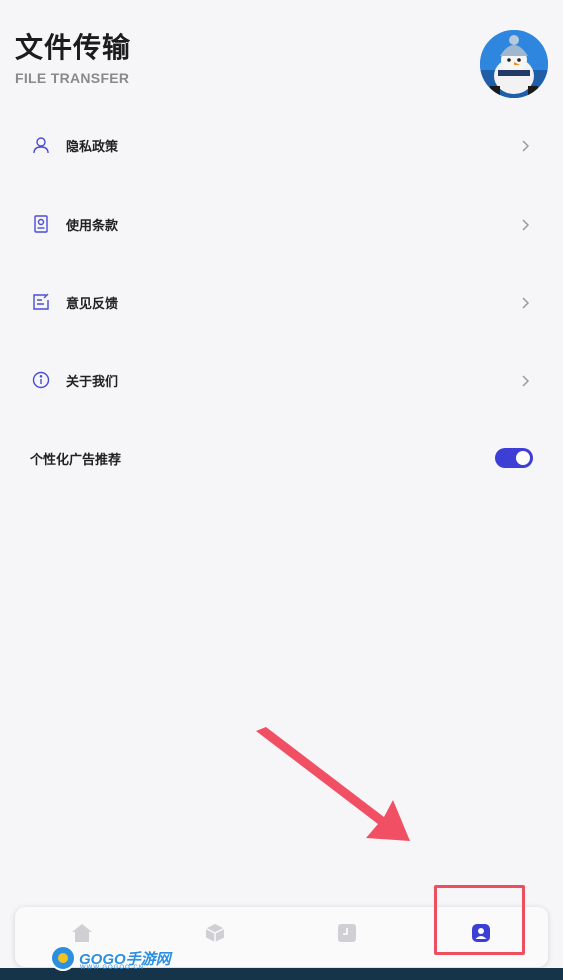 This screenshot has height=980, width=563. What do you see at coordinates (72, 78) in the screenshot?
I see `page-subtitle: FILE TRANSFER` at bounding box center [72, 78].